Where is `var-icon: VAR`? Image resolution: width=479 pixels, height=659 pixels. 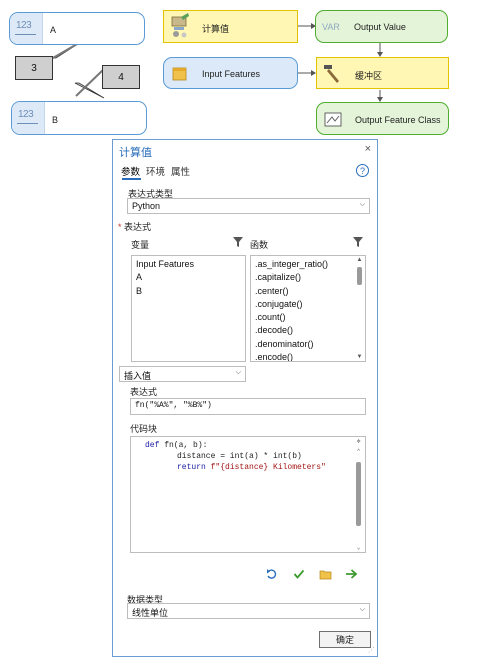 var-icon: VAR is located at coordinates (331, 27).